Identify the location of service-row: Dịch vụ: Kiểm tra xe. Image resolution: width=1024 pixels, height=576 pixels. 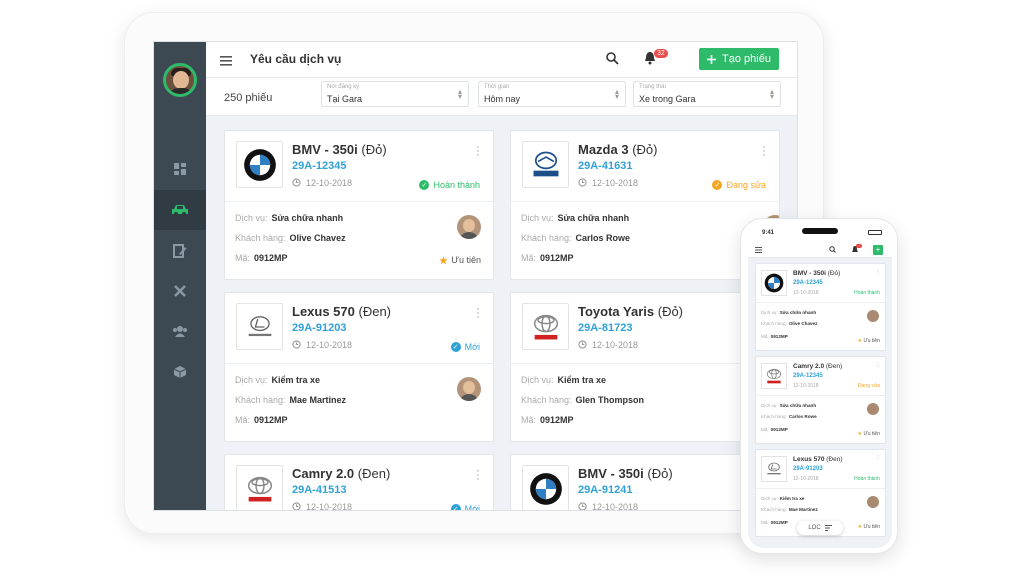
(277, 380).